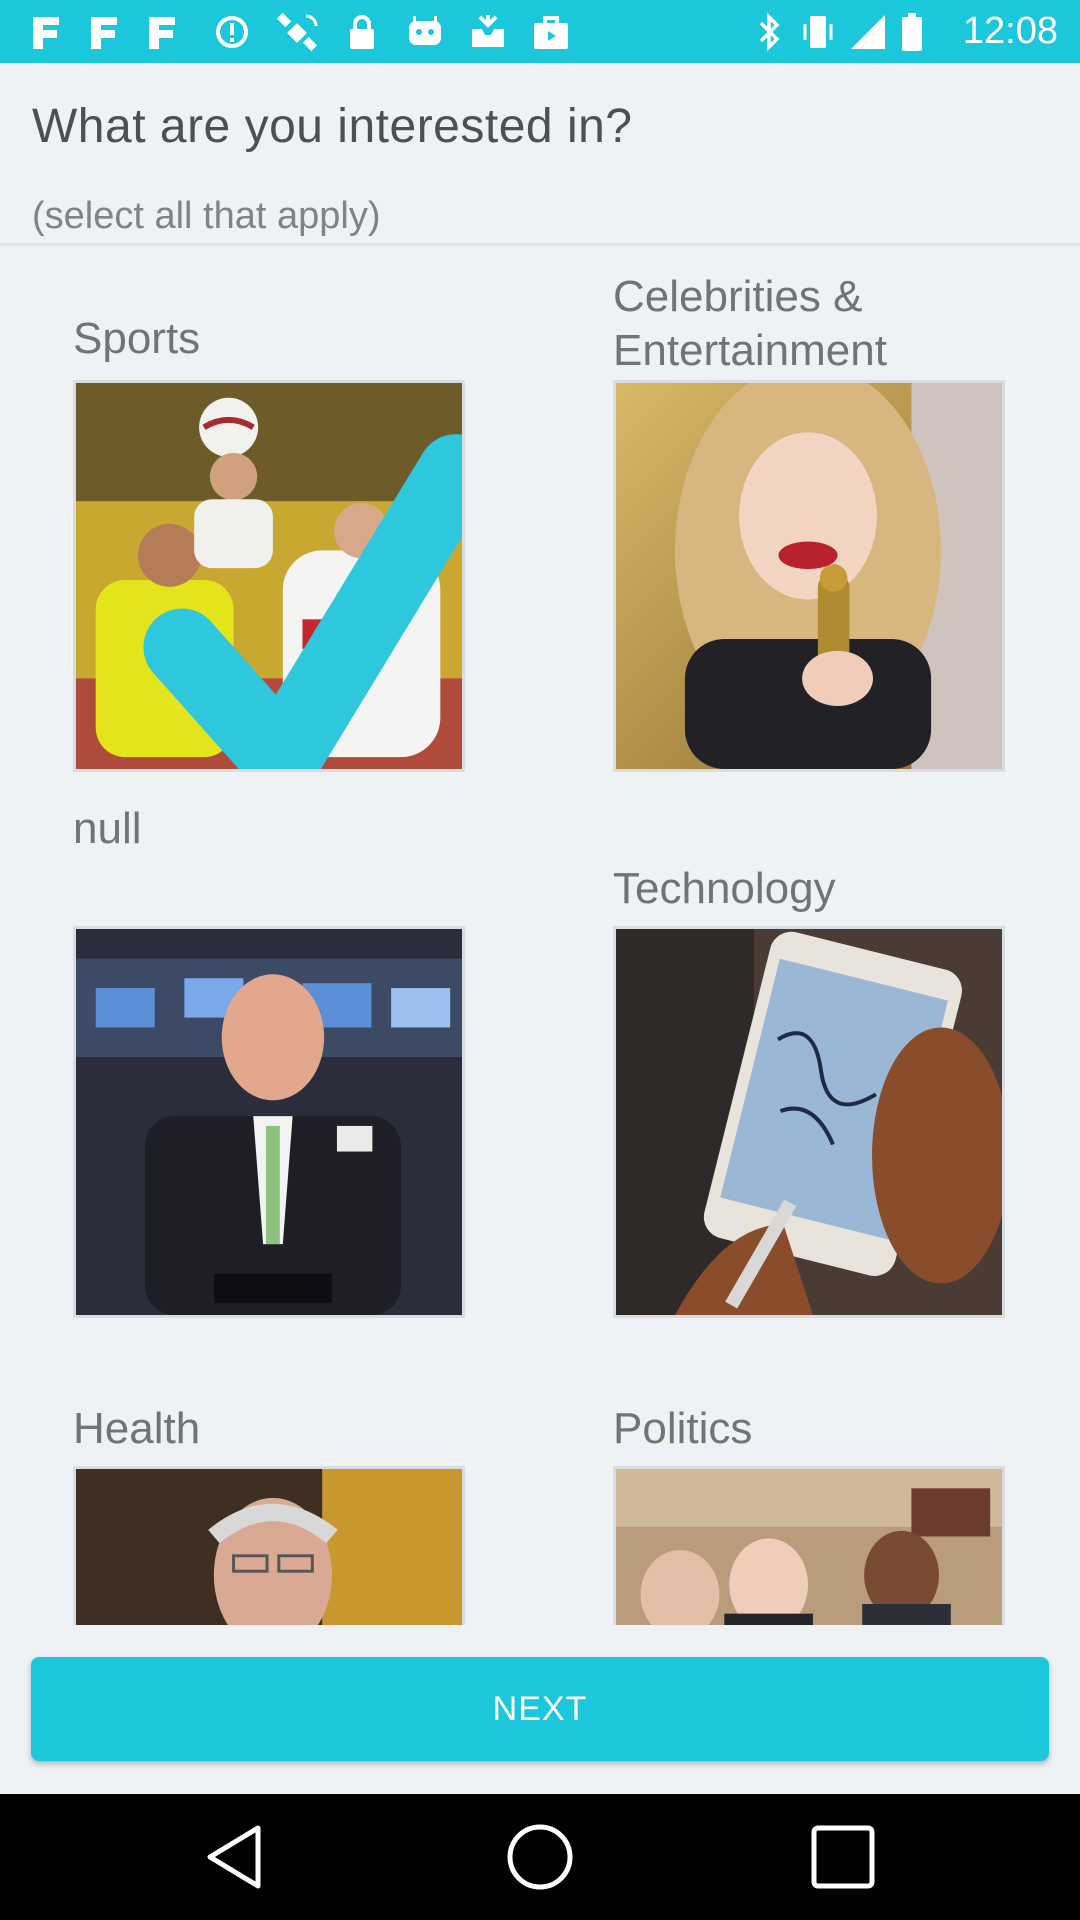 This screenshot has width=1080, height=1920. I want to click on category-tile-celebrities: Celebrities & Entertainment, so click(809, 524).